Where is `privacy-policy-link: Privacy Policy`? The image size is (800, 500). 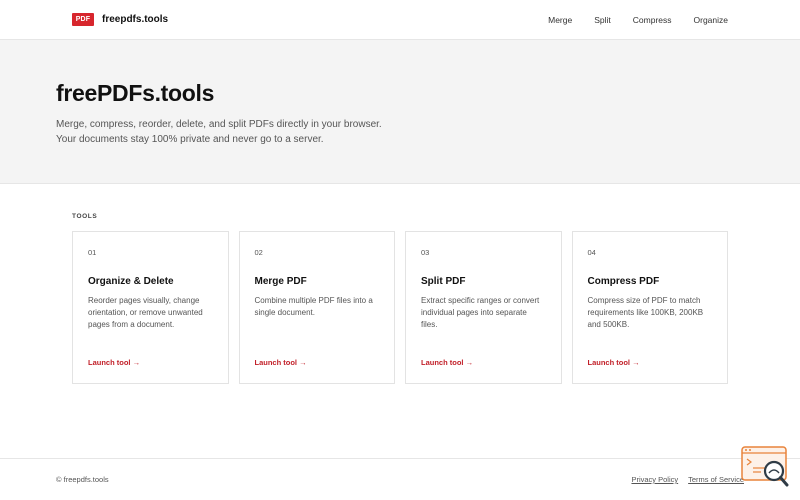
privacy-policy-link: Privacy Policy is located at coordinates (654, 479).